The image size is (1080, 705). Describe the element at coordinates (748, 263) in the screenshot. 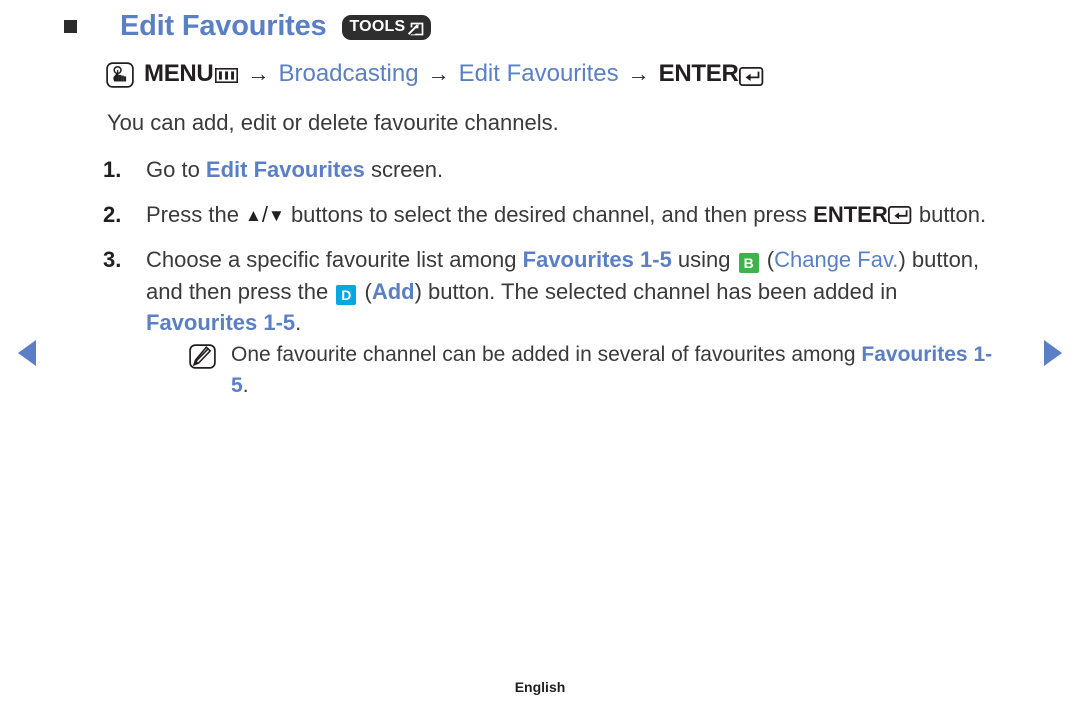

I see `remote-key-b-badge: B` at that location.